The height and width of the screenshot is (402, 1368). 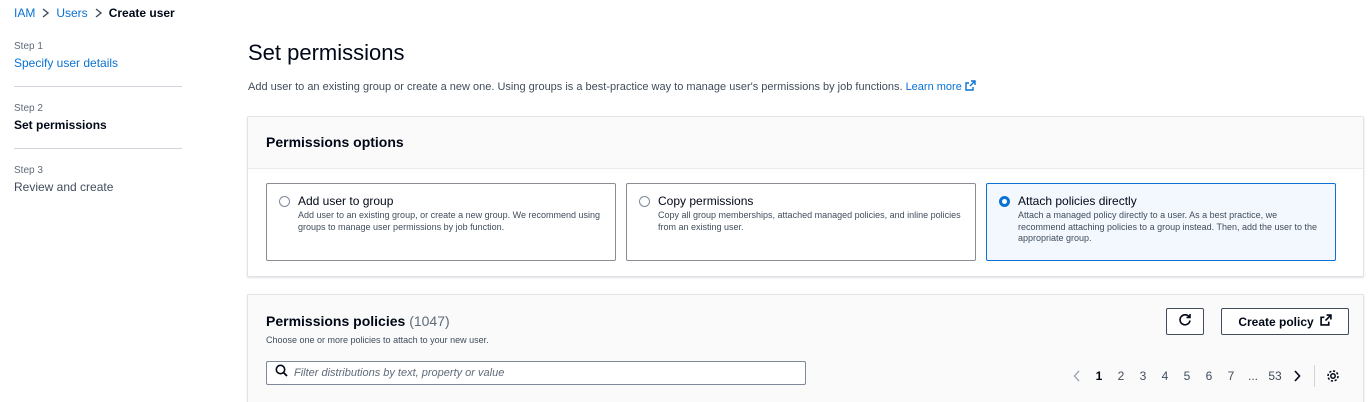 I want to click on wizard-step-1: Step 1 Specify user details, so click(x=98, y=63).